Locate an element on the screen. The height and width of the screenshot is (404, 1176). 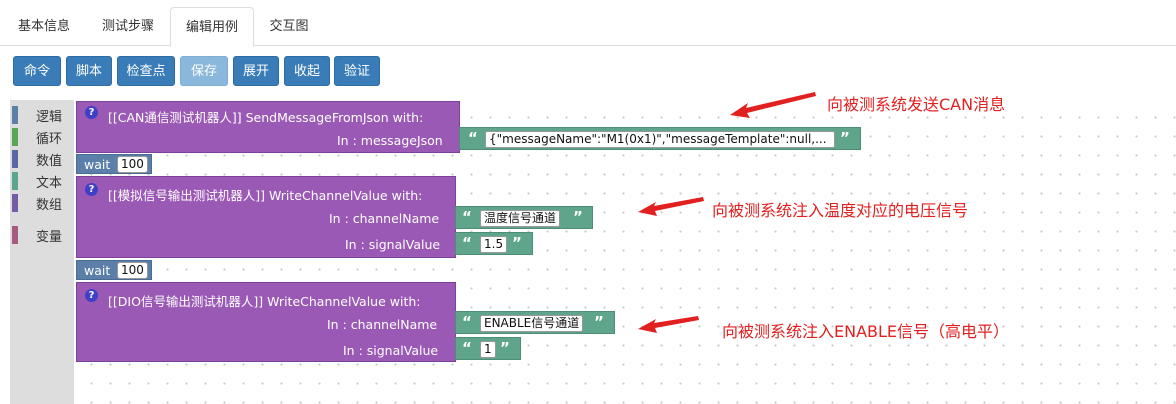
annotation-enable-signal: 向被测系统注入ENABLE信号（高电平） is located at coordinates (866, 331).